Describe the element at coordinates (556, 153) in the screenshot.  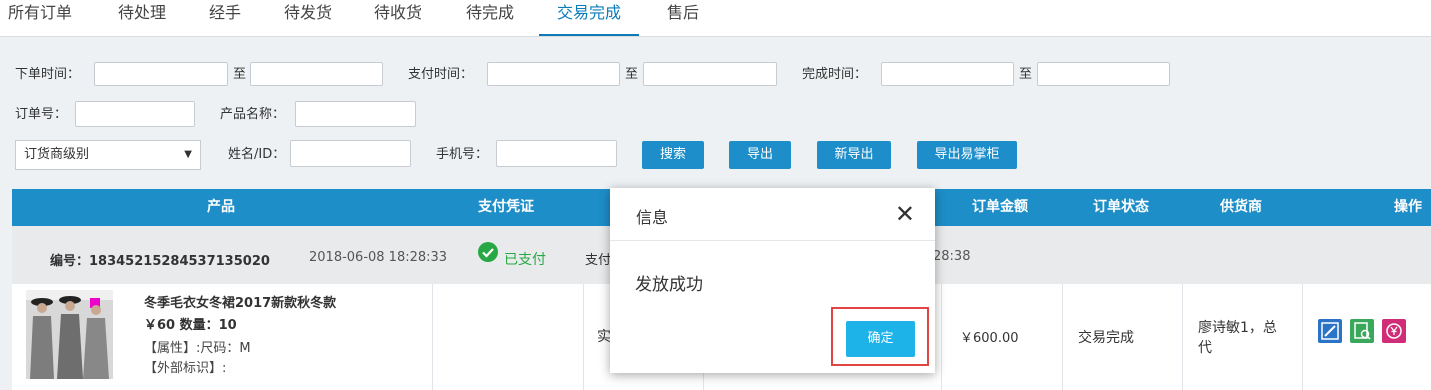
I see `phone-input` at that location.